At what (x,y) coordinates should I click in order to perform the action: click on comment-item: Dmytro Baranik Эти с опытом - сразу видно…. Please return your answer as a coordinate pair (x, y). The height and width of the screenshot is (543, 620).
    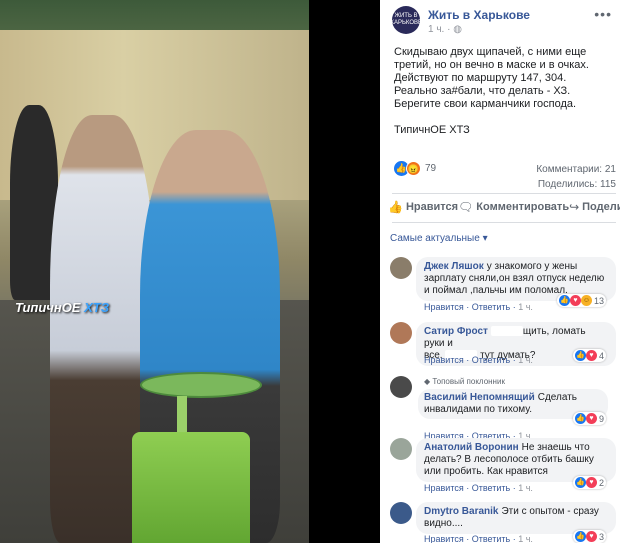
    Looking at the image, I should click on (504, 522).